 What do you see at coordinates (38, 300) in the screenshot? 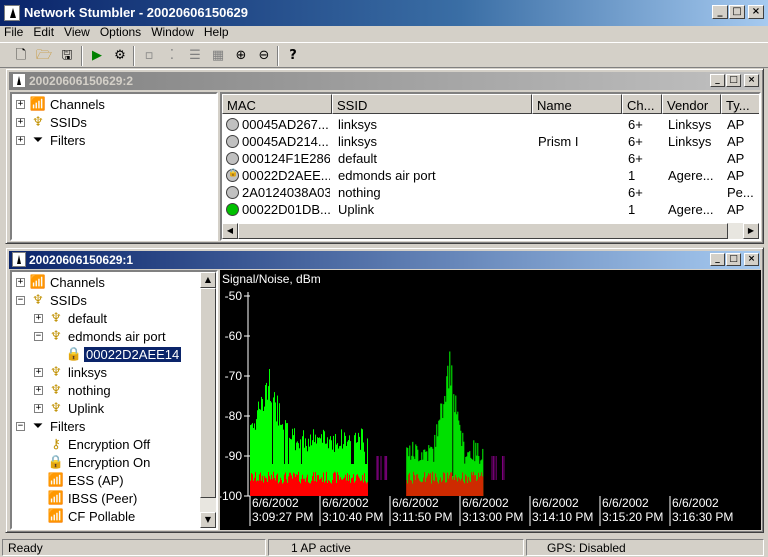
I see `ssid-icon: ♆` at bounding box center [38, 300].